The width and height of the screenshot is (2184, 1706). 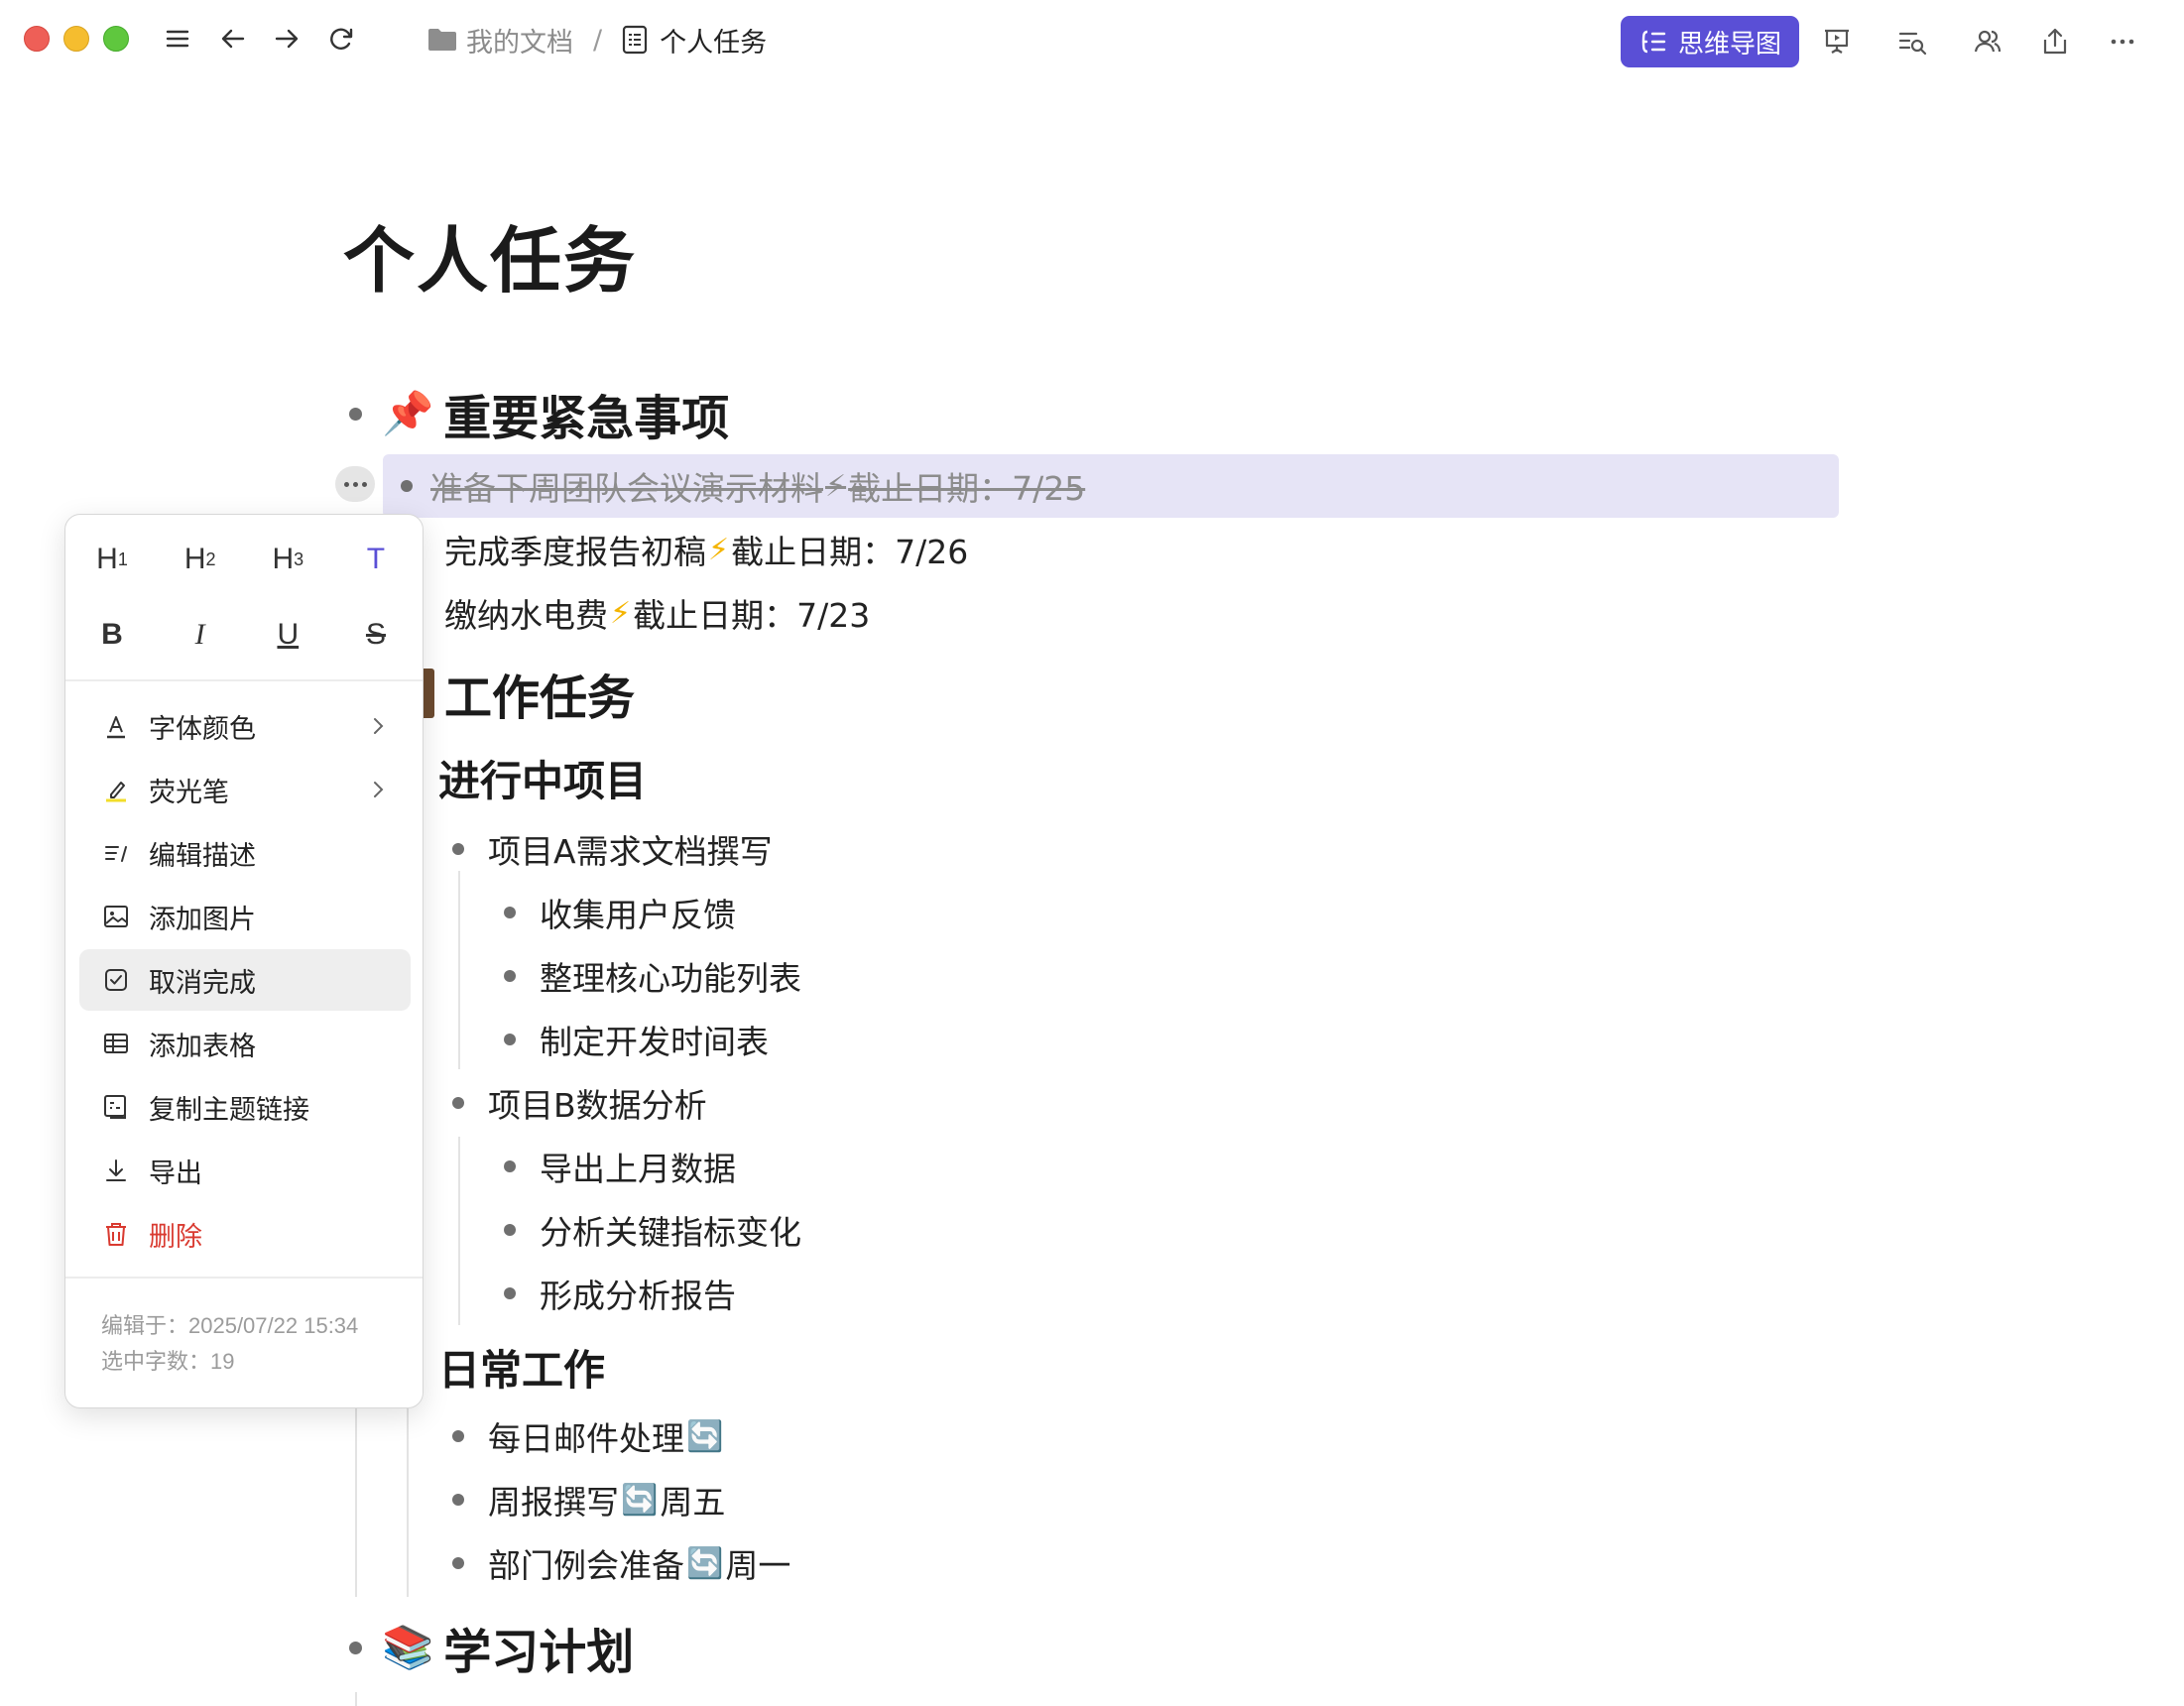 I want to click on list-item: 分析关键指标变化, so click(x=652, y=1230).